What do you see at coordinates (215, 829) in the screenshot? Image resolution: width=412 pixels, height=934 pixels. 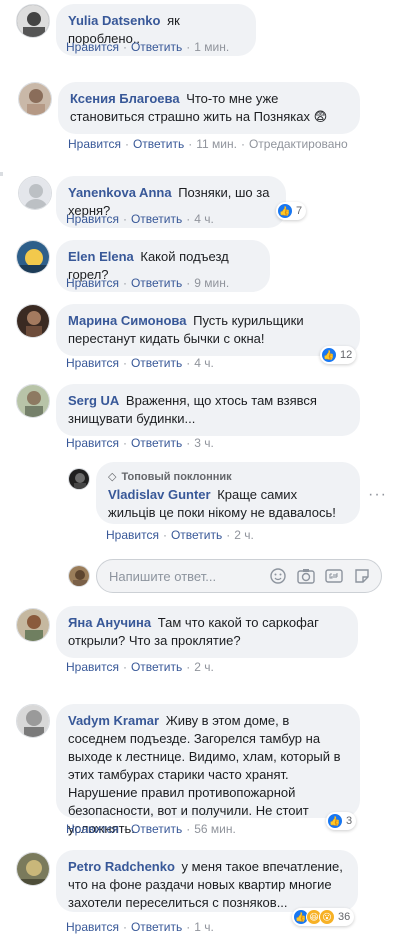 I see `comment-time: 56 мин.` at bounding box center [215, 829].